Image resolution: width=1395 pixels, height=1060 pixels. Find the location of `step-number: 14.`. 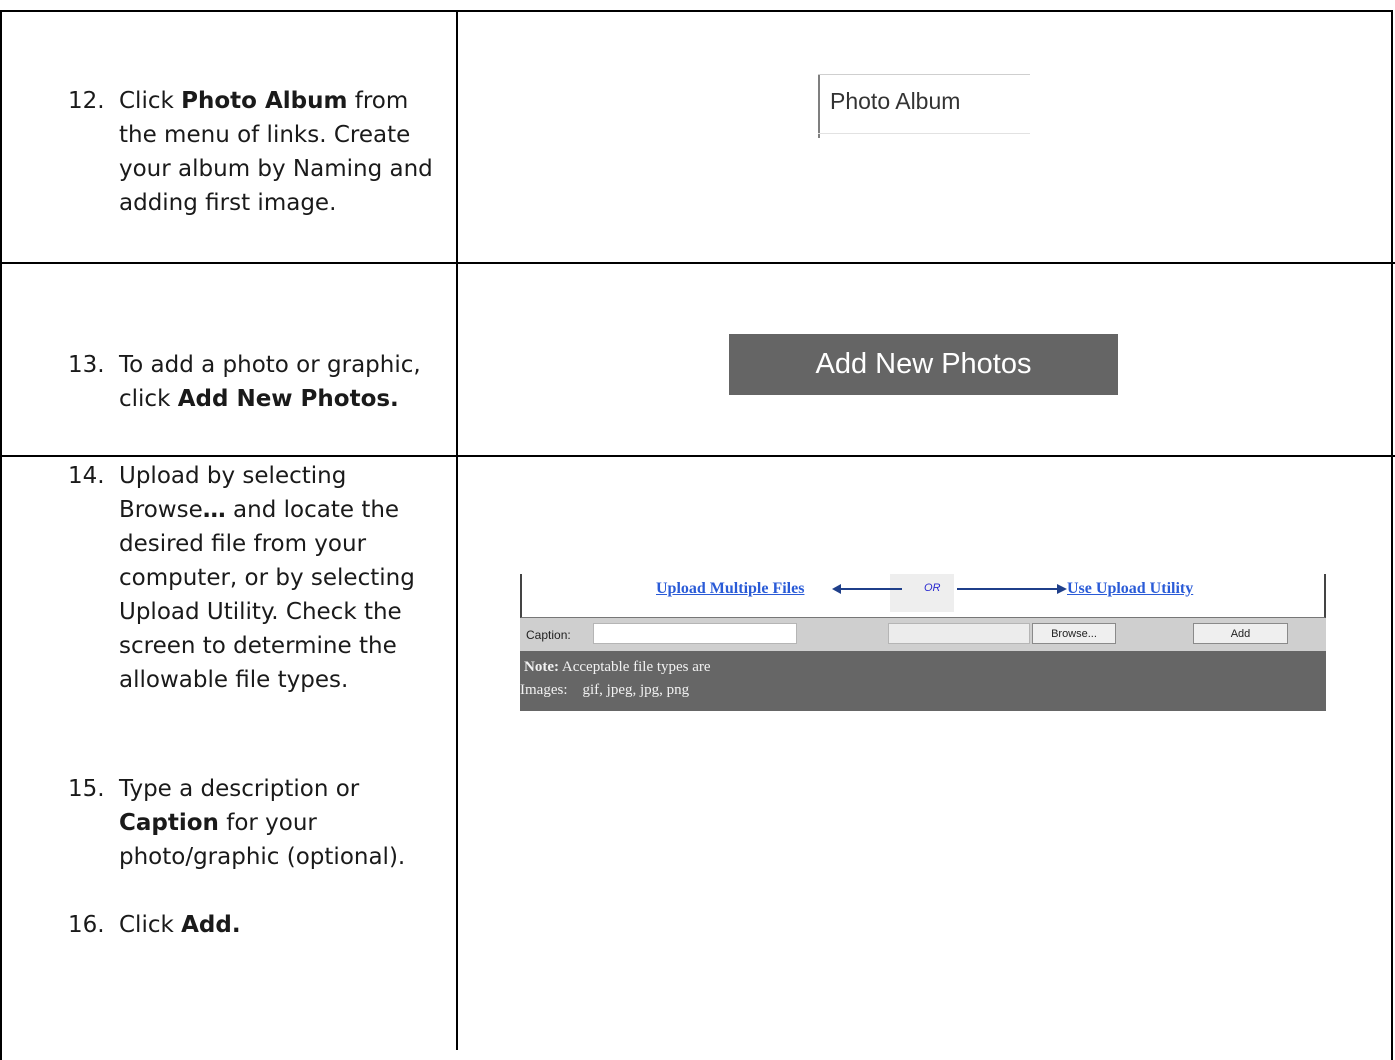

step-number: 14. is located at coordinates (86, 476).